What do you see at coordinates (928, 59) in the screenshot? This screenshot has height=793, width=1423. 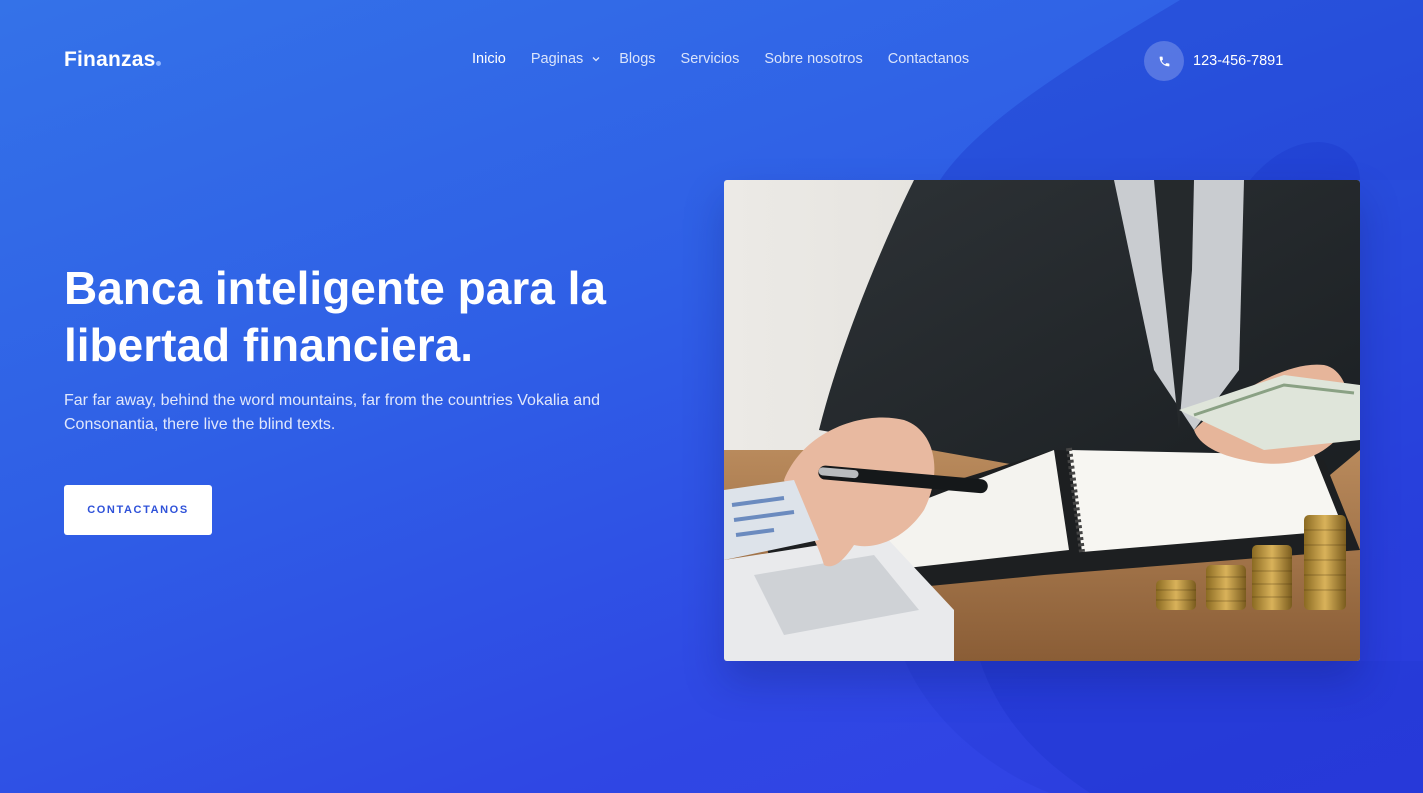 I see `nav-item-contactanos: Contactanos` at bounding box center [928, 59].